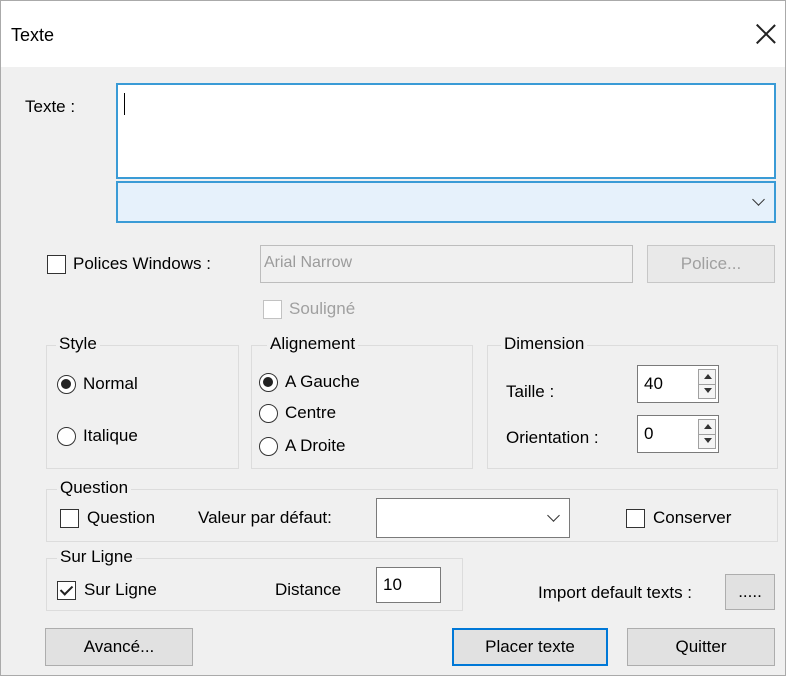 The width and height of the screenshot is (786, 676). What do you see at coordinates (110, 383) in the screenshot?
I see `style-normal-label: Normal` at bounding box center [110, 383].